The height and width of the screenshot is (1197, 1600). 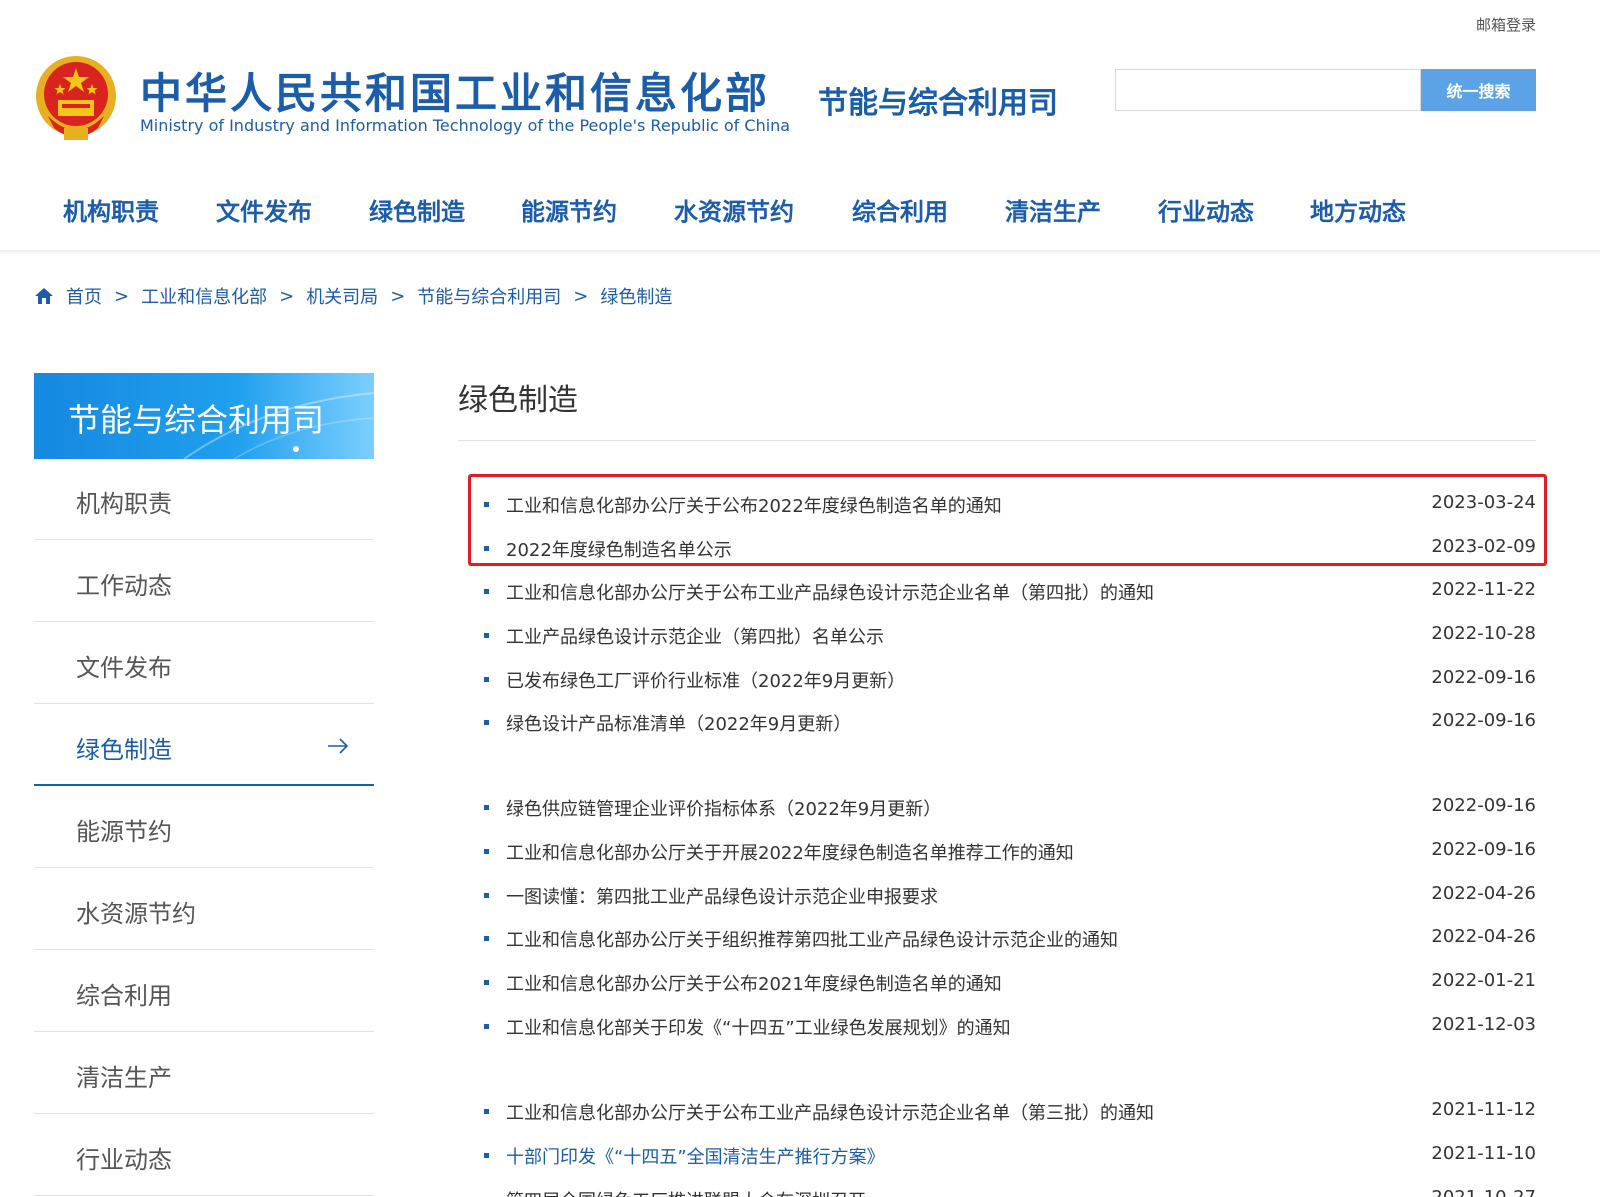 What do you see at coordinates (1483, 546) in the screenshot?
I see `article-date: 2023-02-09` at bounding box center [1483, 546].